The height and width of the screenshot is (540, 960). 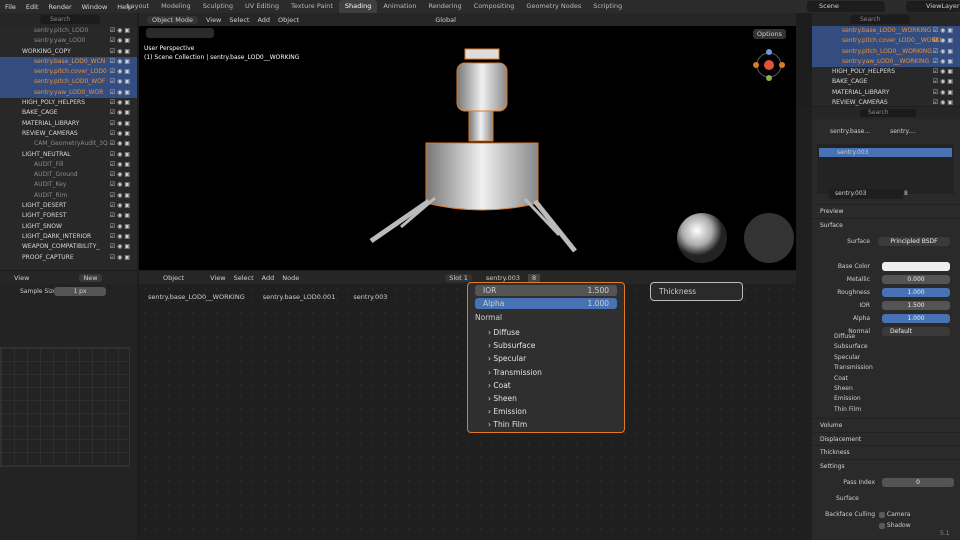 What do you see at coordinates (853, 367) in the screenshot?
I see `subpanel-transmission: Transmission` at bounding box center [853, 367].